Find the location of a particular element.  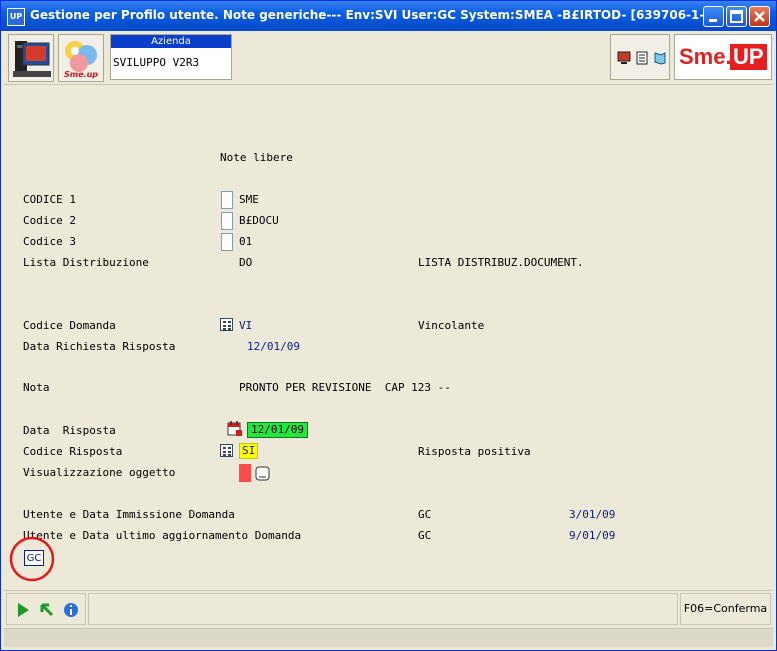

immissione-user: GC is located at coordinates (425, 514).